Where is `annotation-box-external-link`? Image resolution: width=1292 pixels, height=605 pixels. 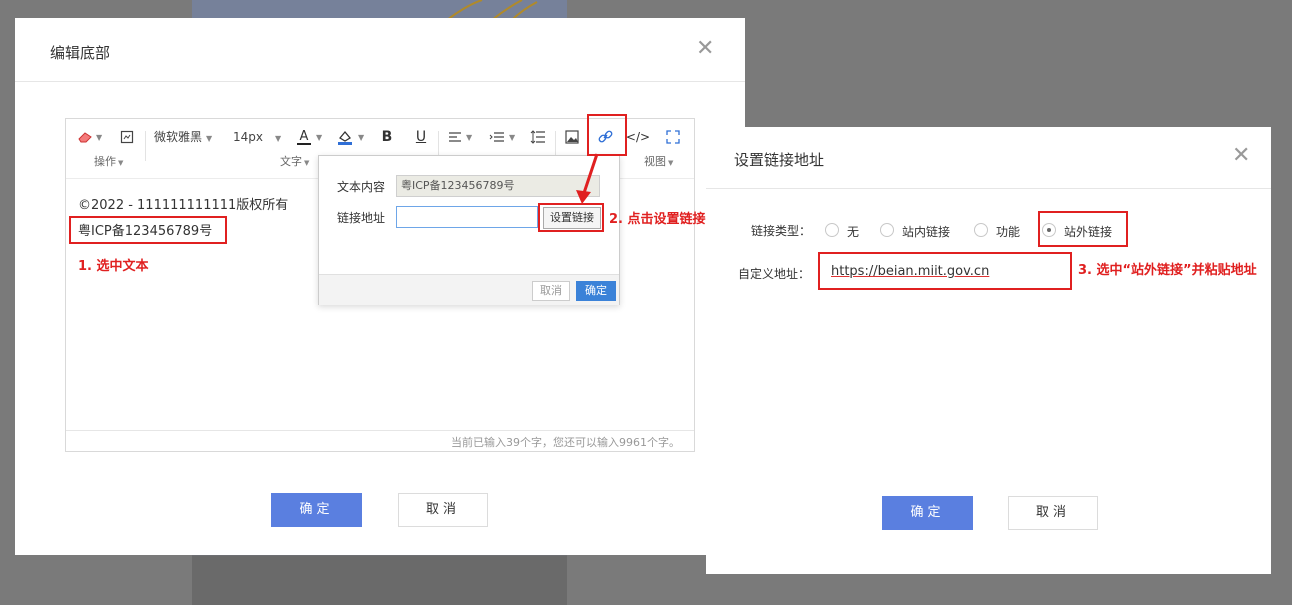
annotation-box-external-link is located at coordinates (1083, 229).